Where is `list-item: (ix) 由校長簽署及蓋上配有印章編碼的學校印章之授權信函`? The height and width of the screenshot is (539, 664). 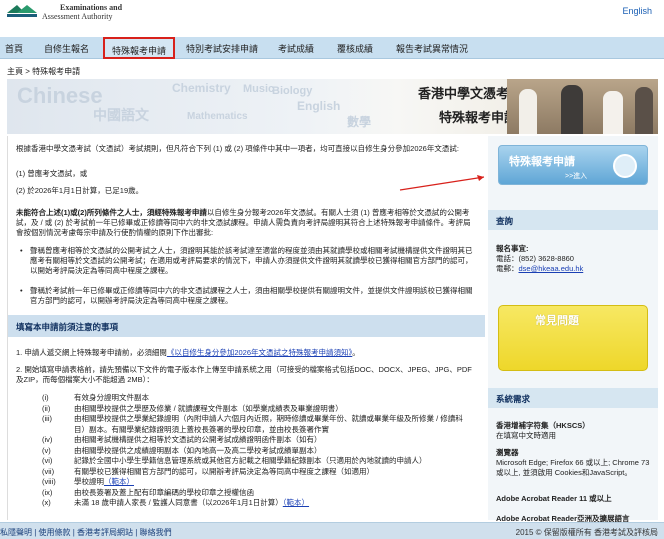 list-item: (ix) 由校長簽署及蓋上配有印章編碼的學校印章之授權信函 is located at coordinates (148, 492).